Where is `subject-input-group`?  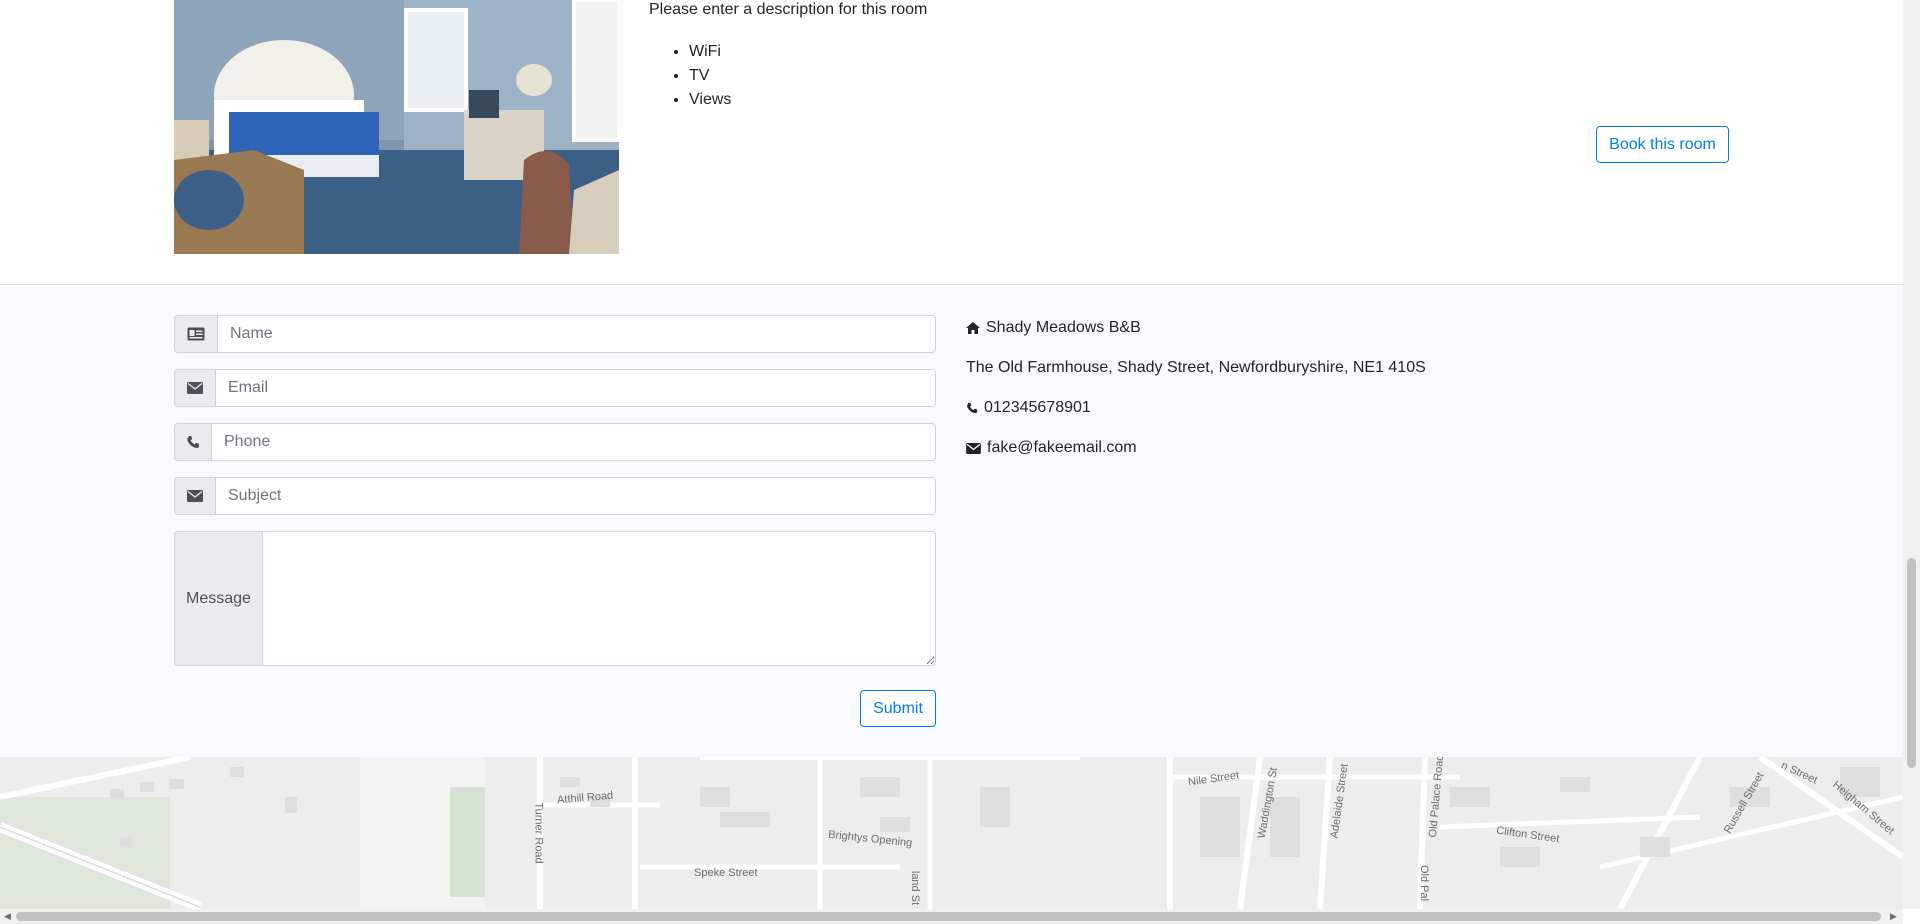 subject-input-group is located at coordinates (555, 496).